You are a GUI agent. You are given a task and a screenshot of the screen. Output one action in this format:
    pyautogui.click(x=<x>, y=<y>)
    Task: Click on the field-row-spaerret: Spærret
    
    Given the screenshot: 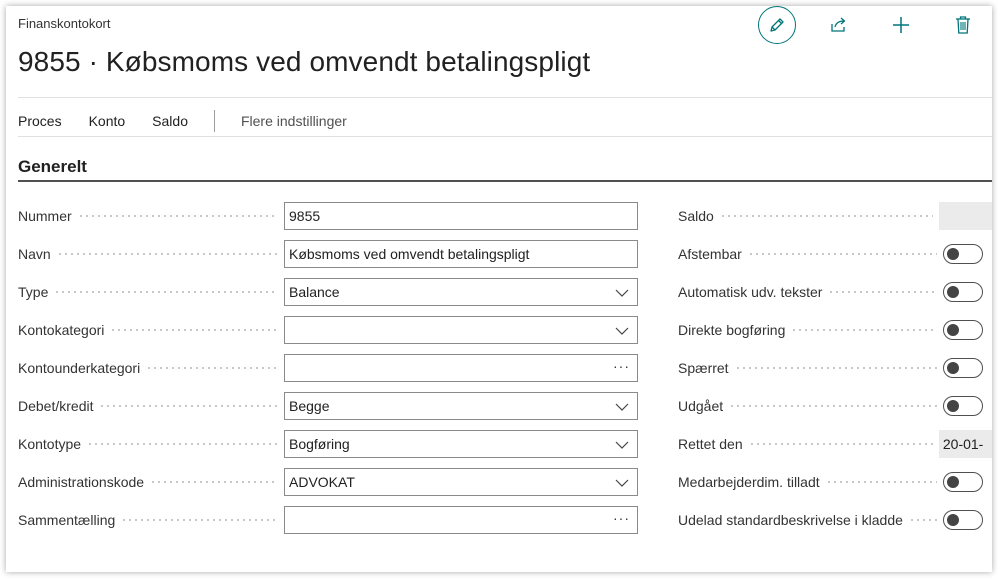 What is the action you would take?
    pyautogui.click(x=835, y=368)
    